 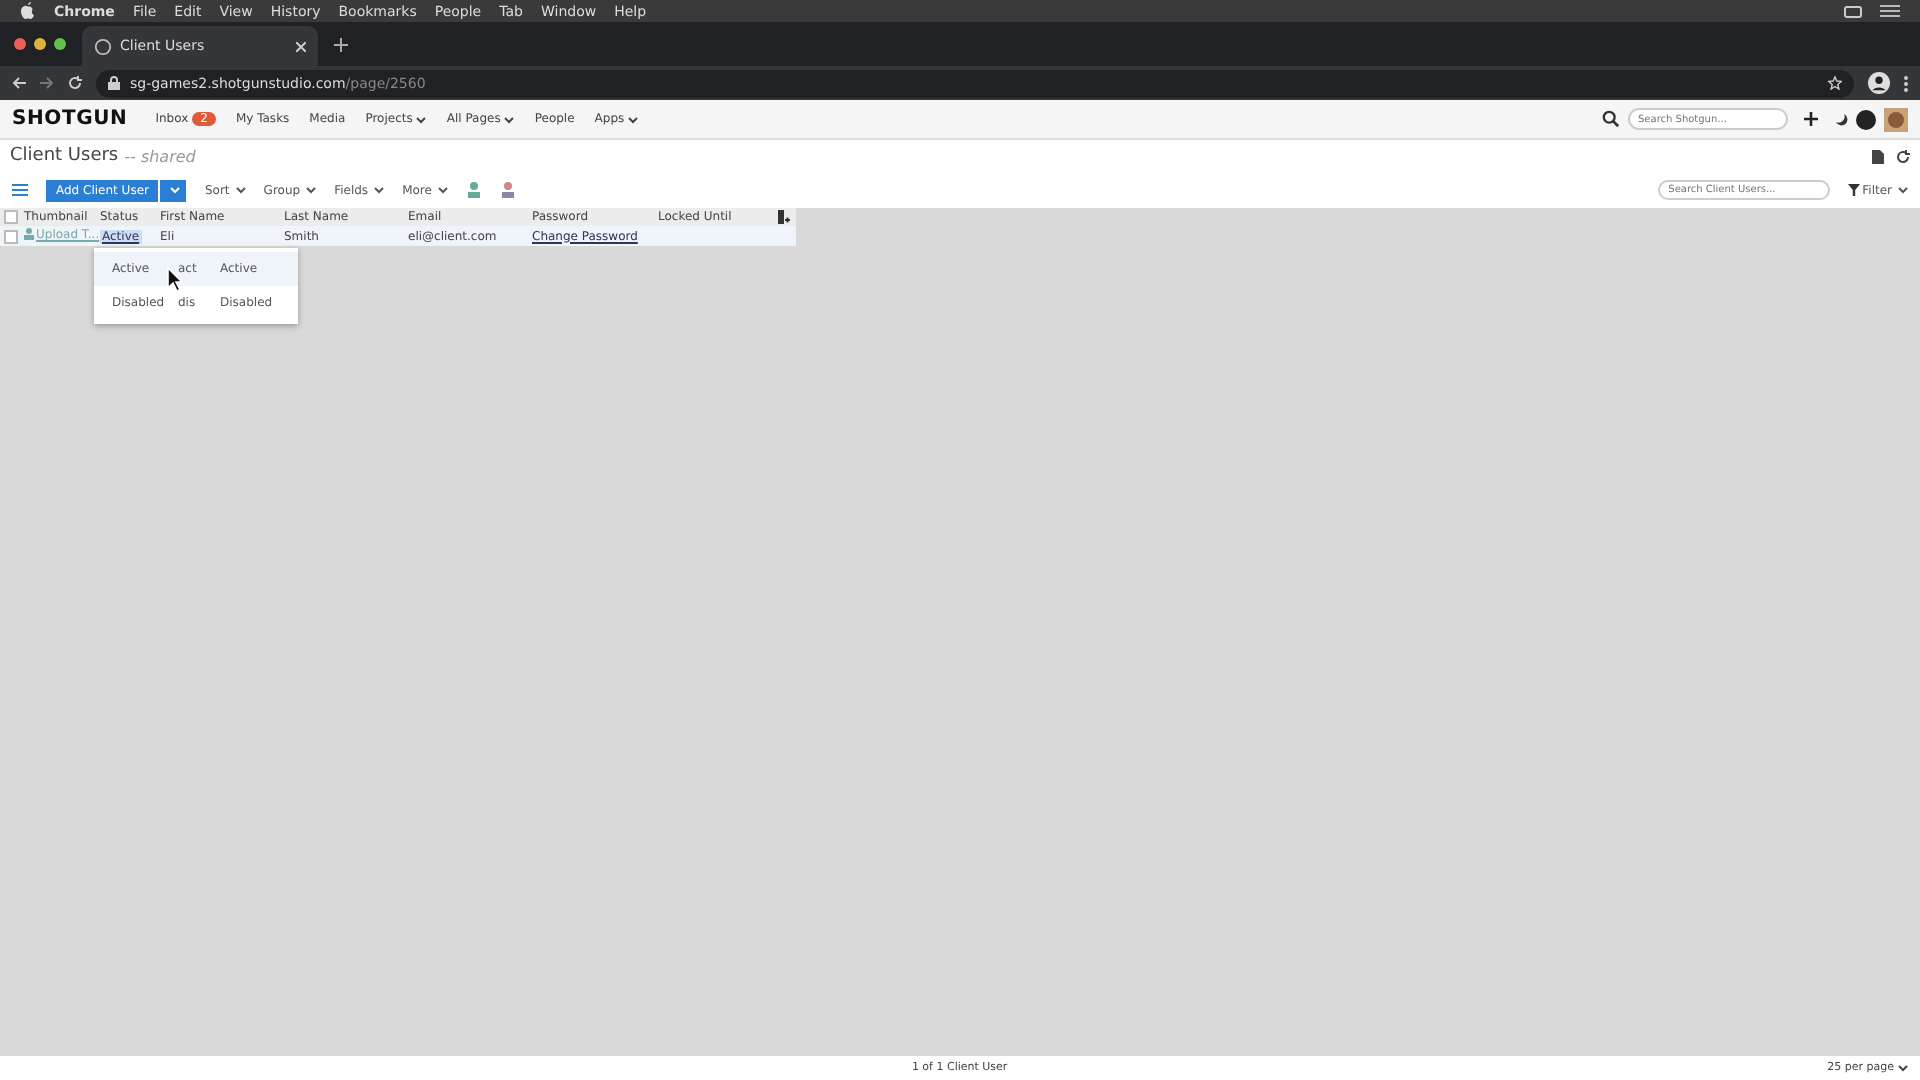 I want to click on list-icon, so click(x=1890, y=11).